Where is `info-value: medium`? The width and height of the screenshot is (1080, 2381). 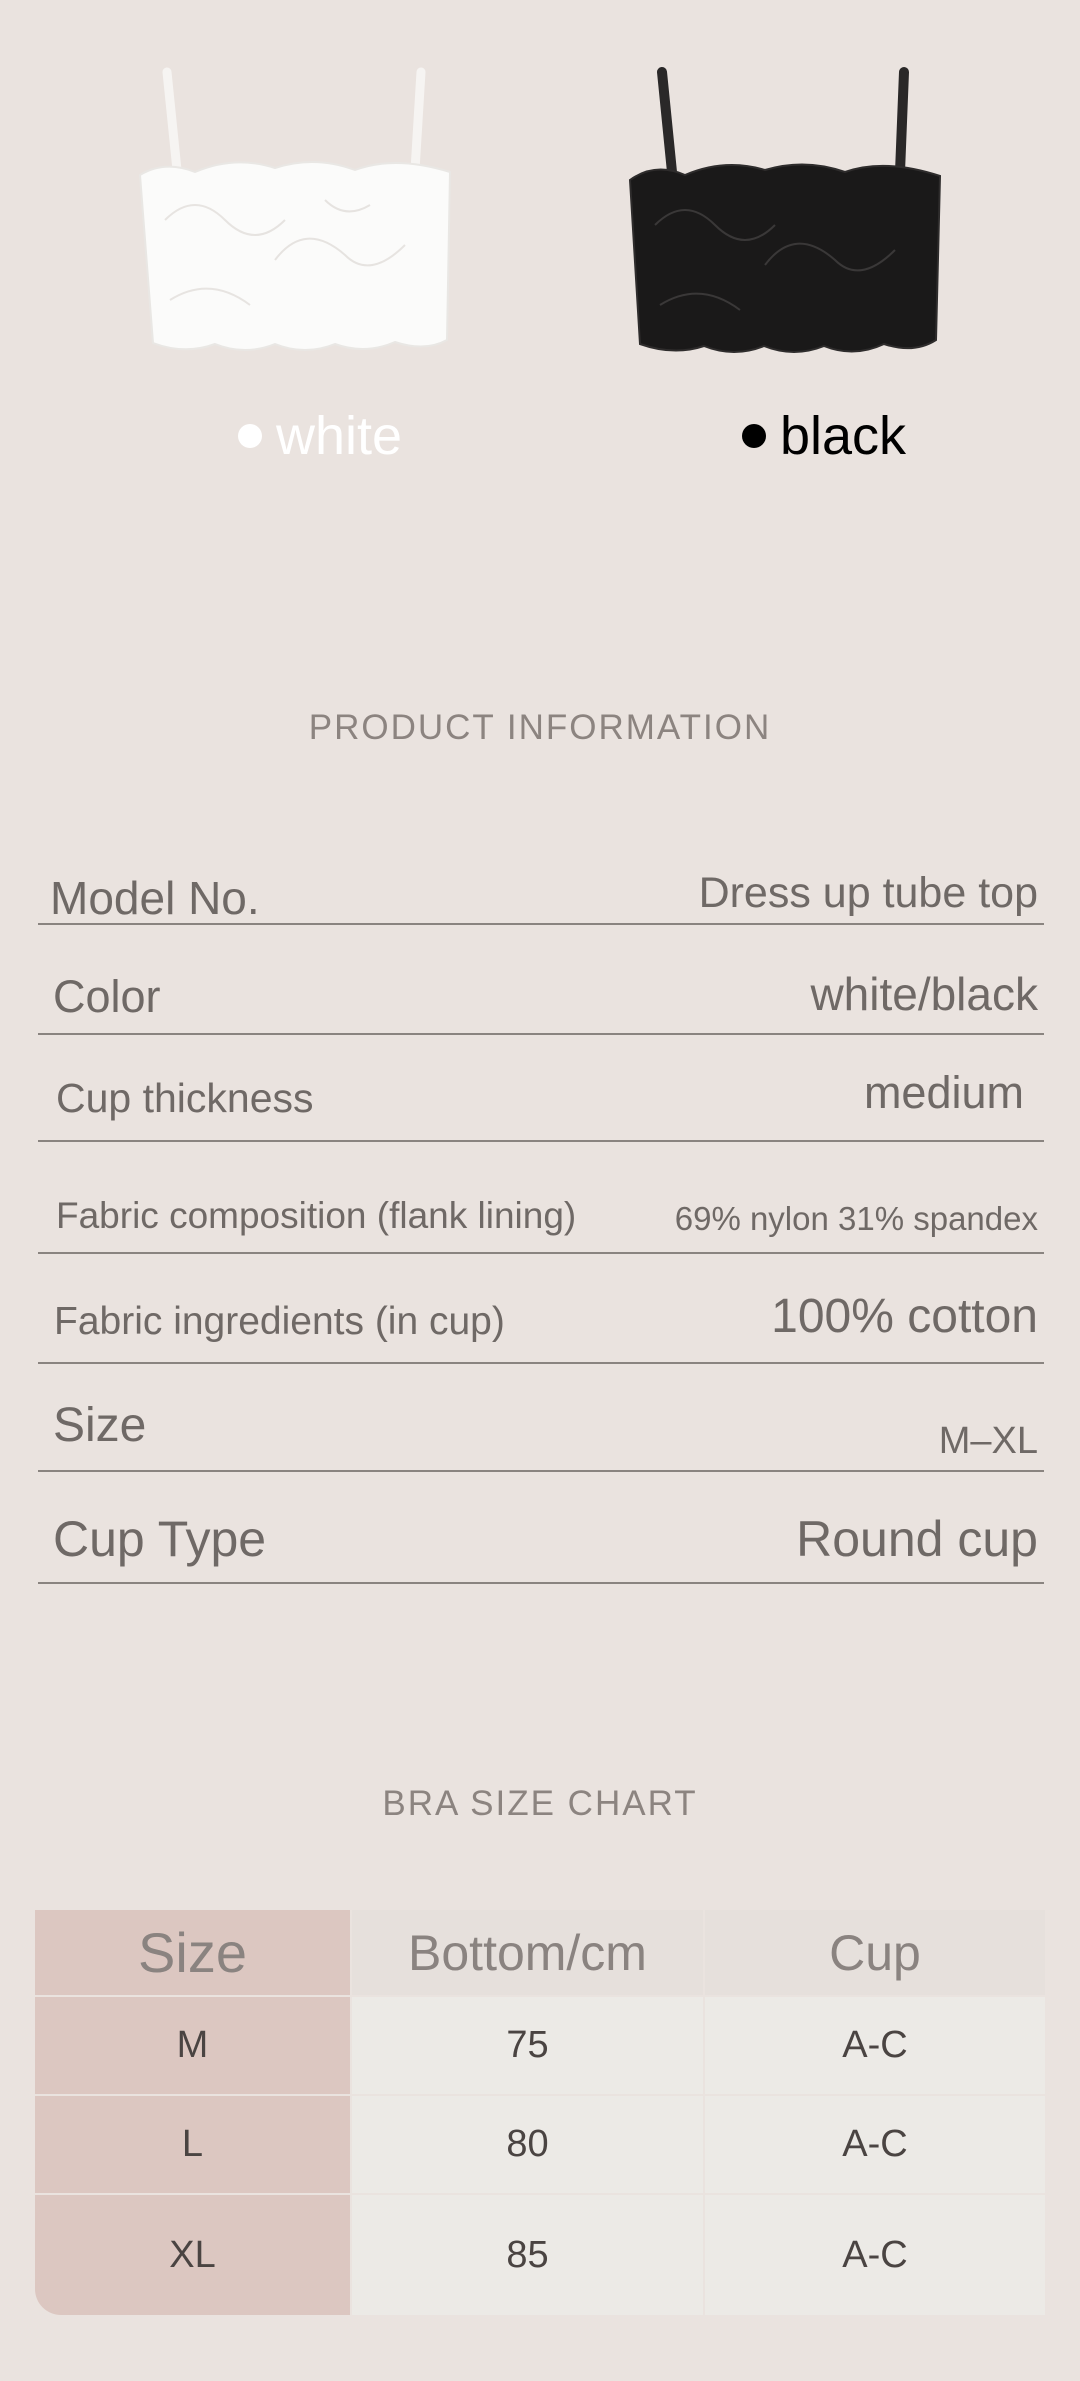
info-value: medium is located at coordinates (943, 1092).